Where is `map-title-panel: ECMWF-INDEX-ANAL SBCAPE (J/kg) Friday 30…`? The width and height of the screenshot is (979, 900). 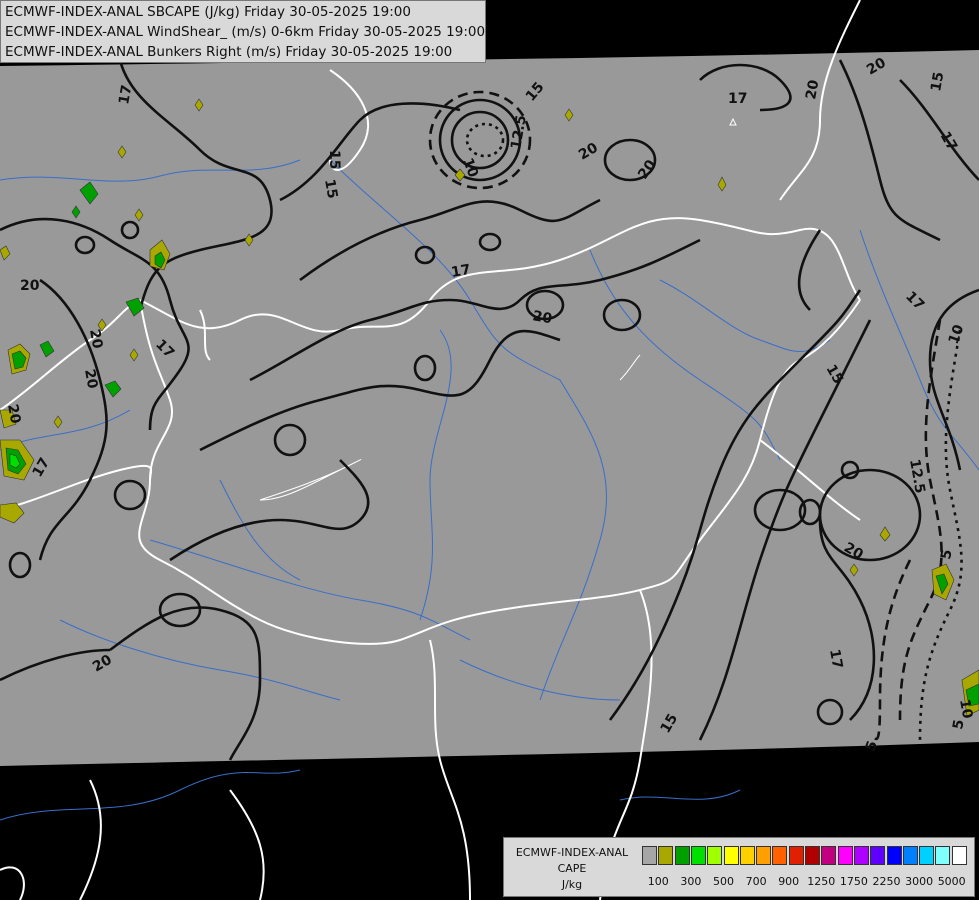 map-title-panel: ECMWF-INDEX-ANAL SBCAPE (J/kg) Friday 30… is located at coordinates (243, 31).